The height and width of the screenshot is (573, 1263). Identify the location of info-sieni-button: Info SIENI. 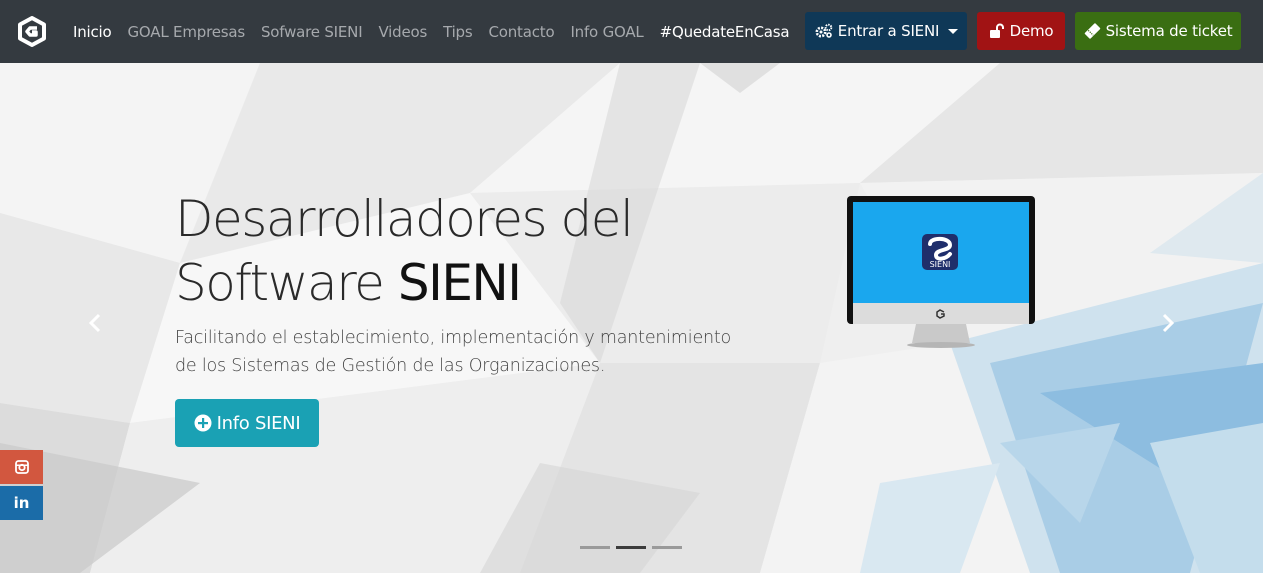
(247, 423).